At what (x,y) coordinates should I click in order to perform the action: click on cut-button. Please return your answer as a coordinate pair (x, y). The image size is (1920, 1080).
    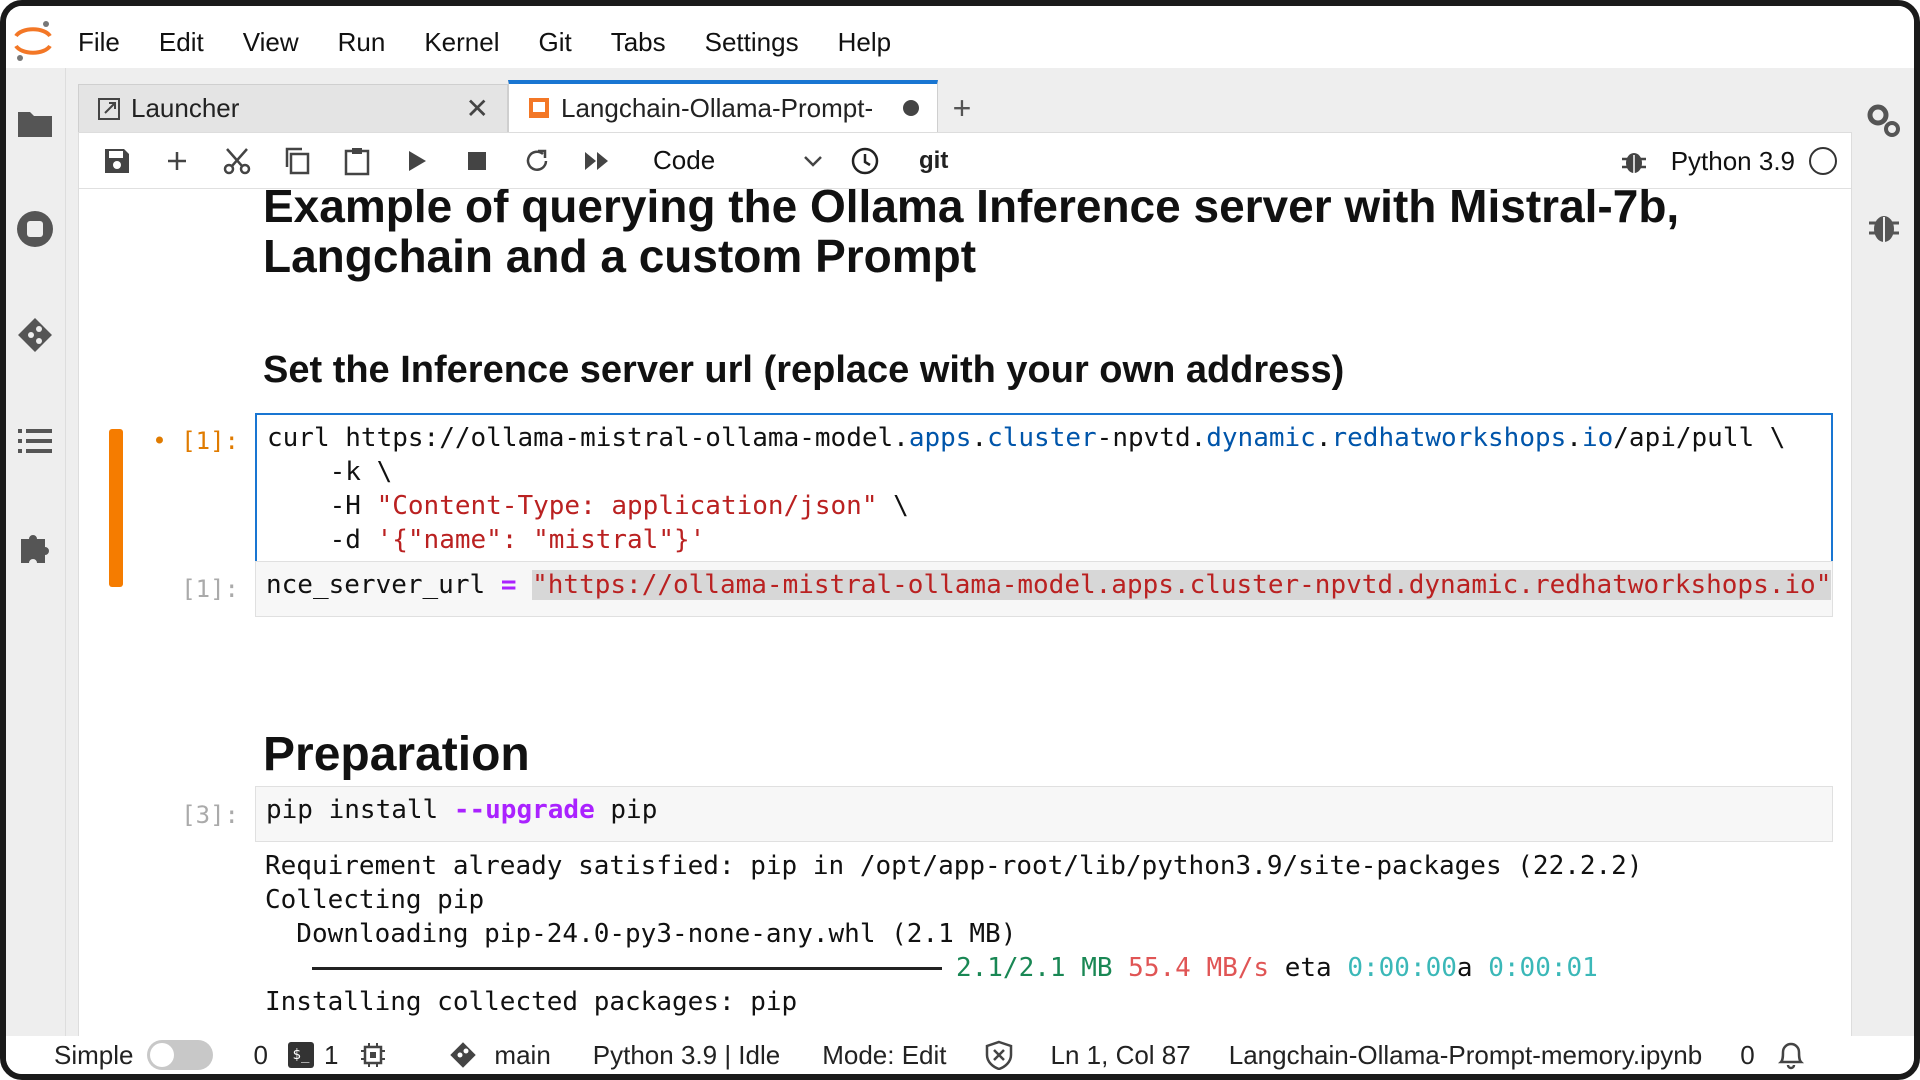
    Looking at the image, I should click on (237, 161).